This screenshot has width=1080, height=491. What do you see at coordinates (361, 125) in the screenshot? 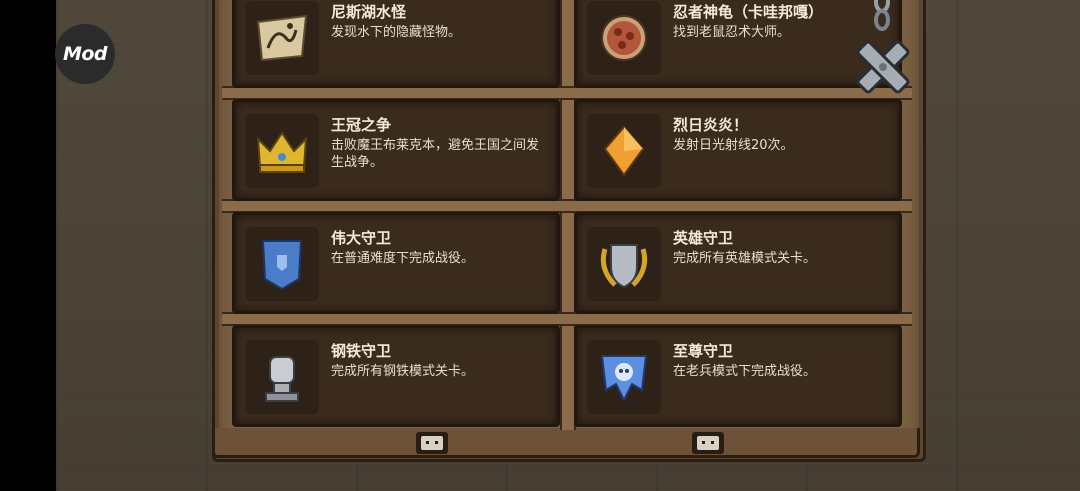
I see `achievement-title: 王冠之争` at bounding box center [361, 125].